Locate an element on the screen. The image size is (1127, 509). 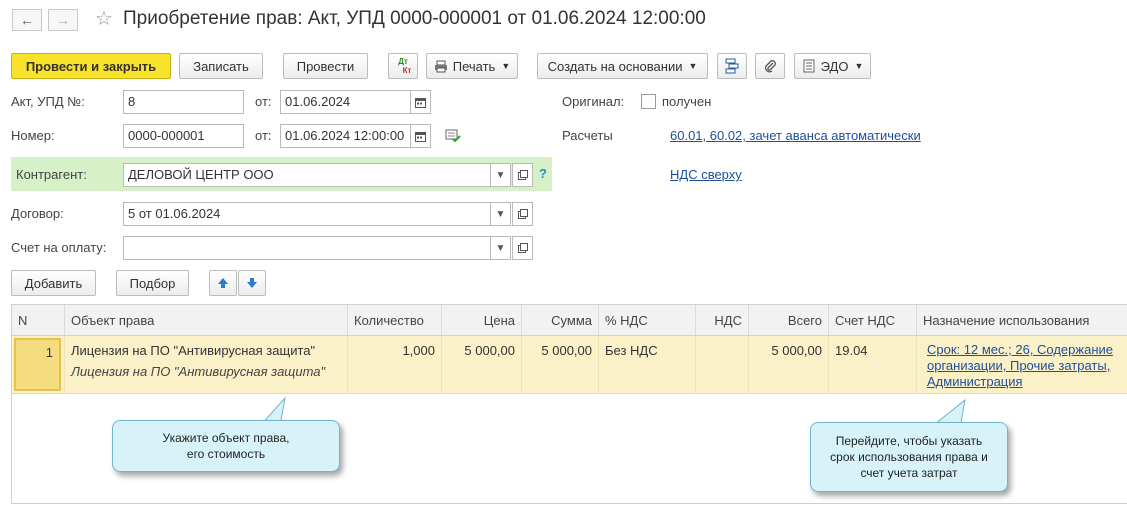
received-label: получен is located at coordinates (687, 101).